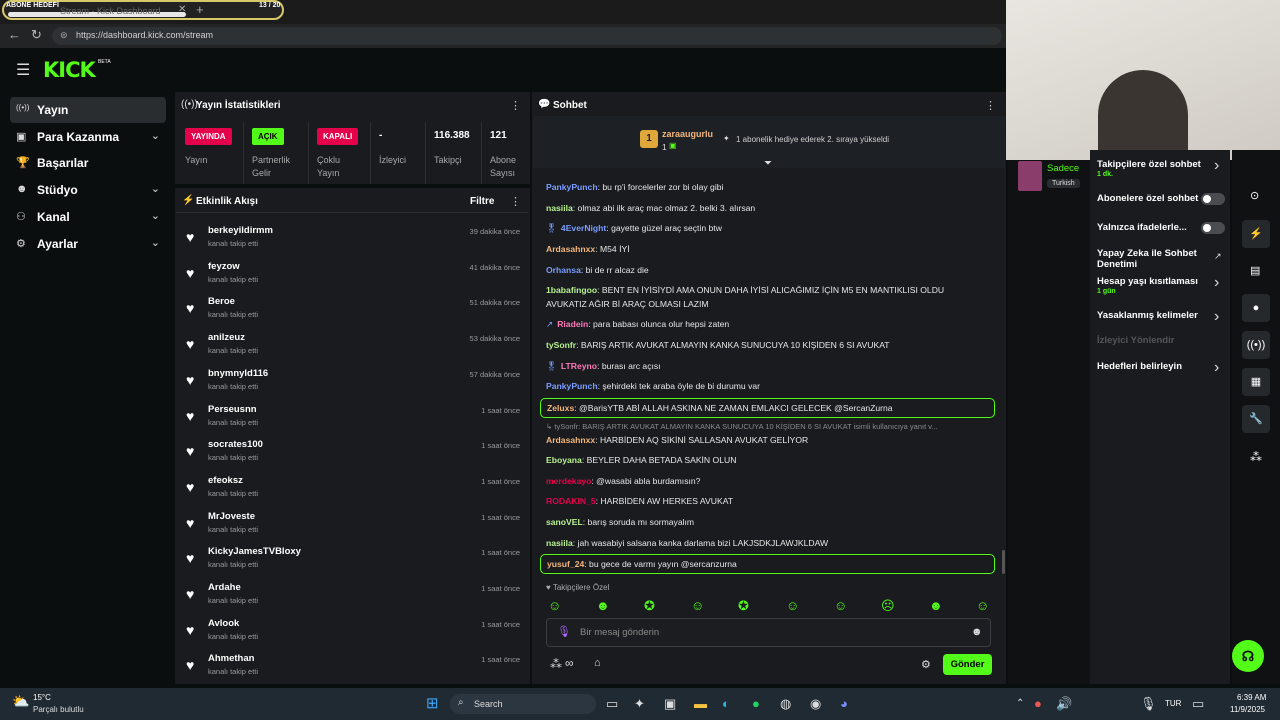 Image resolution: width=1280 pixels, height=720 pixels. Describe the element at coordinates (603, 605) in the screenshot. I see `emote-icon: ☻` at that location.